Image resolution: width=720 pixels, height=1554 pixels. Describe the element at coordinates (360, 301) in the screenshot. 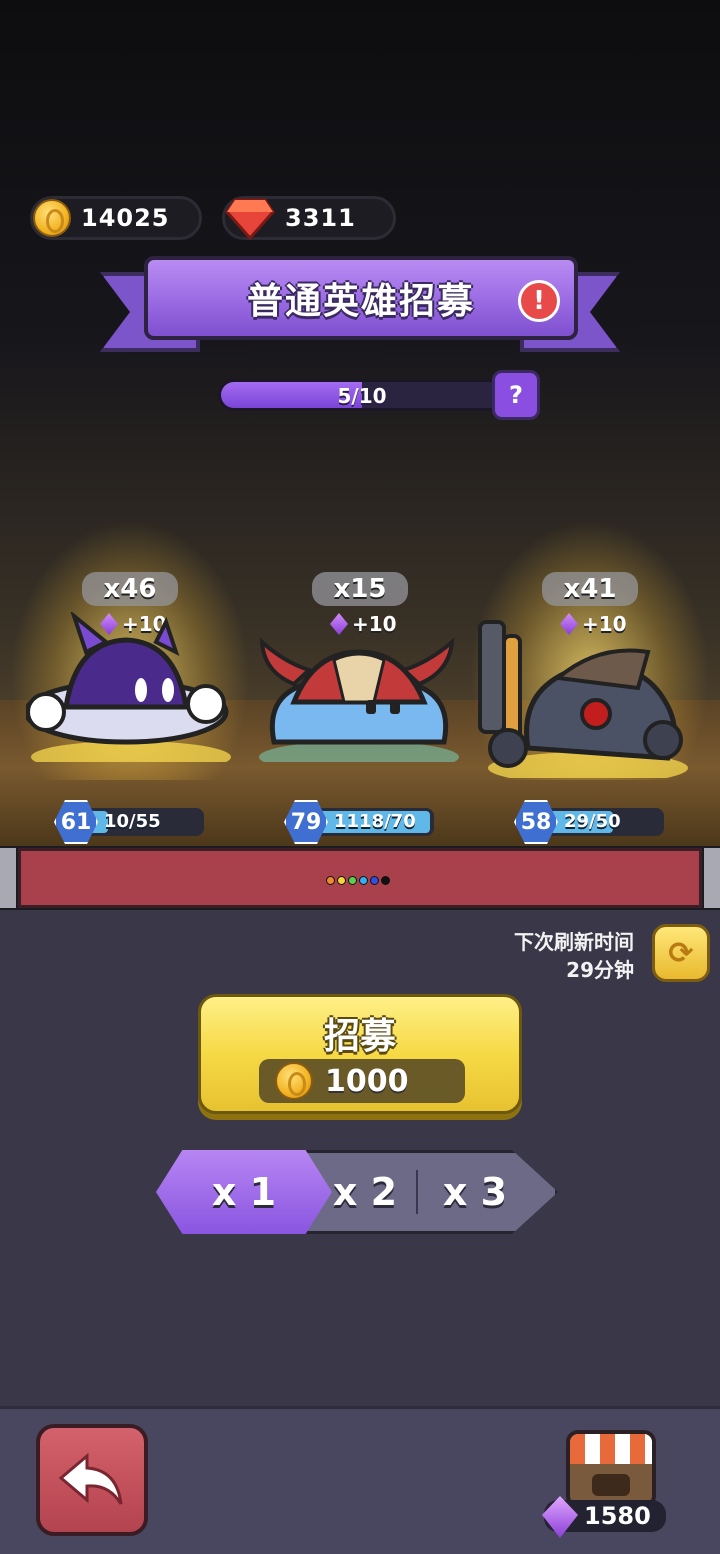

I see `banner-title: 普通英雄招募` at that location.